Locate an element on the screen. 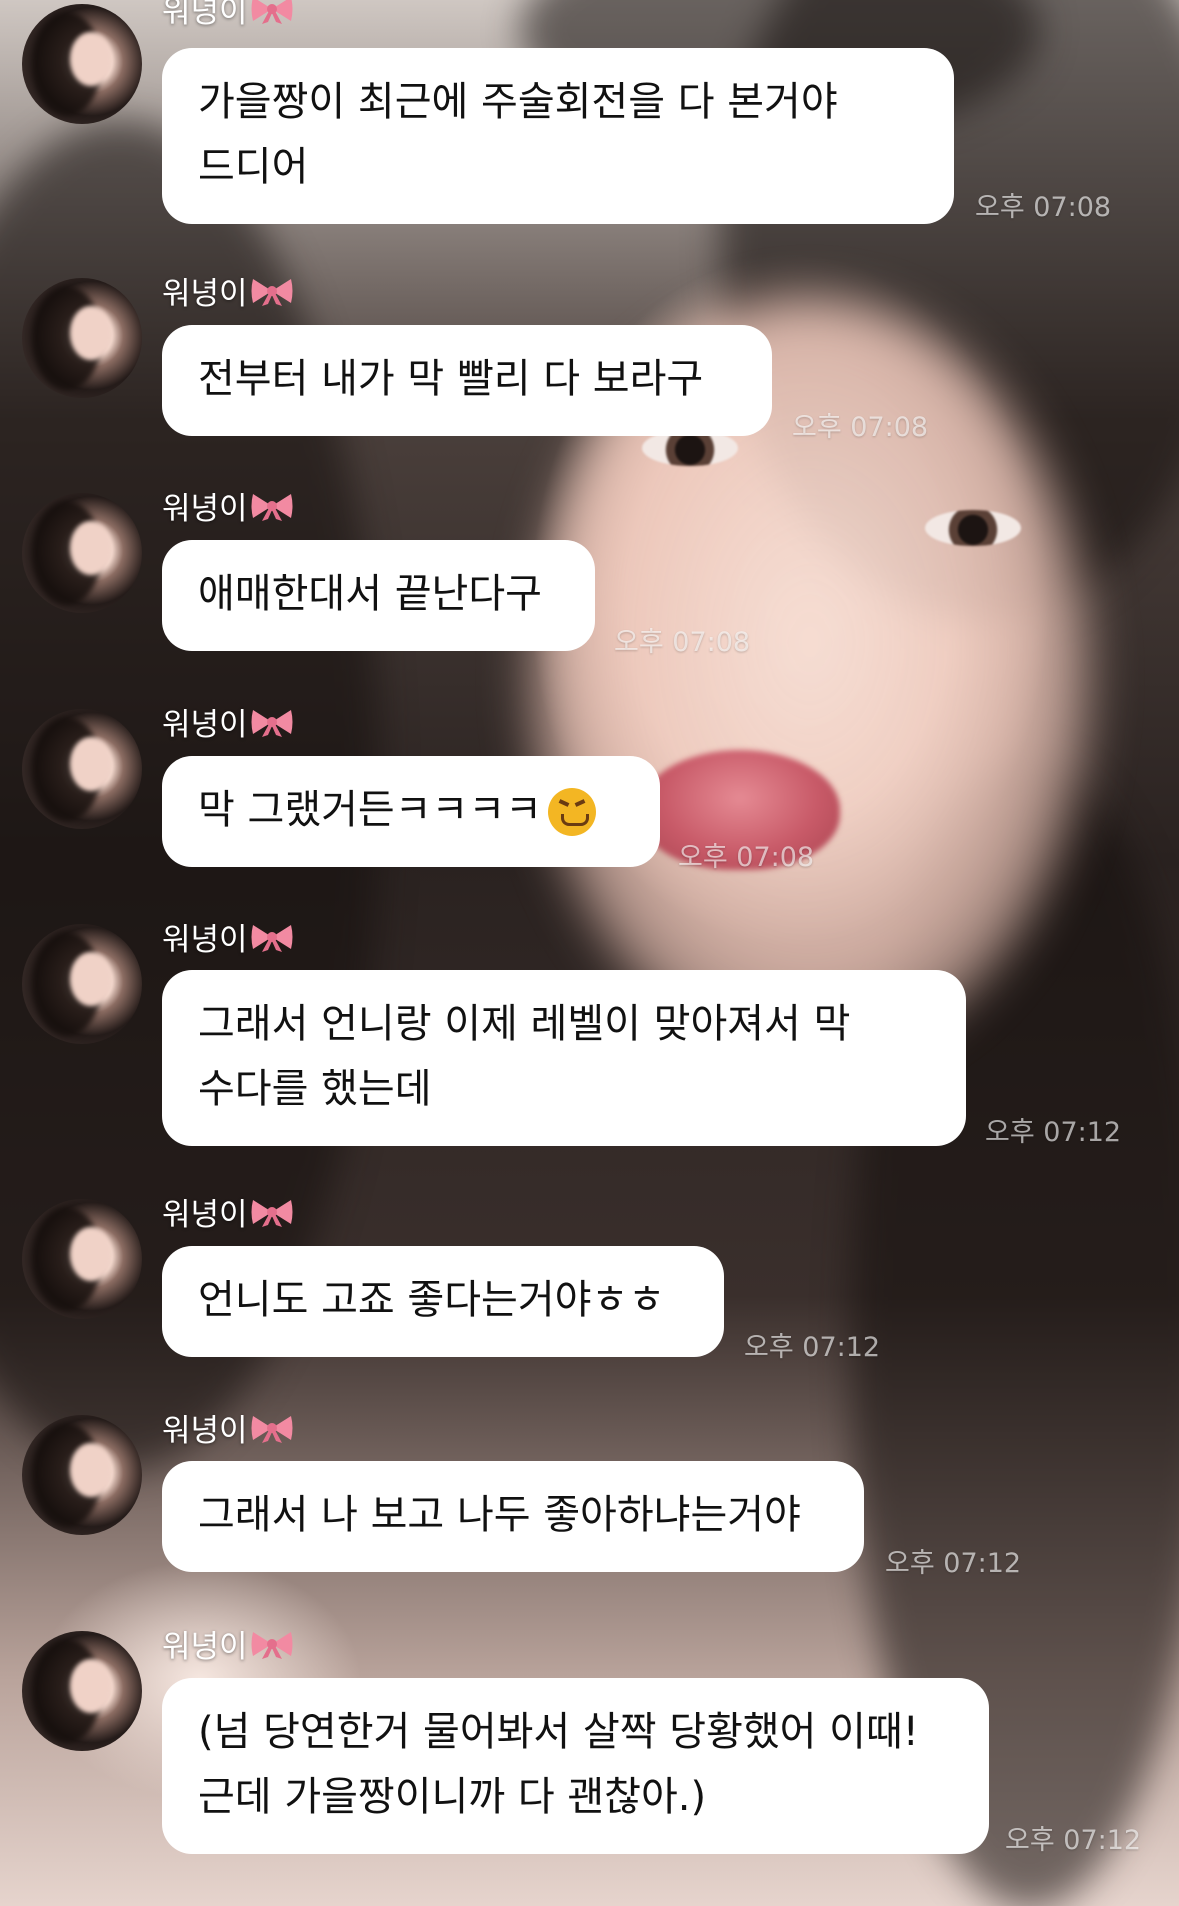  message-text: 전부터 내가 막 빨리 다 보라구 is located at coordinates (451, 379).